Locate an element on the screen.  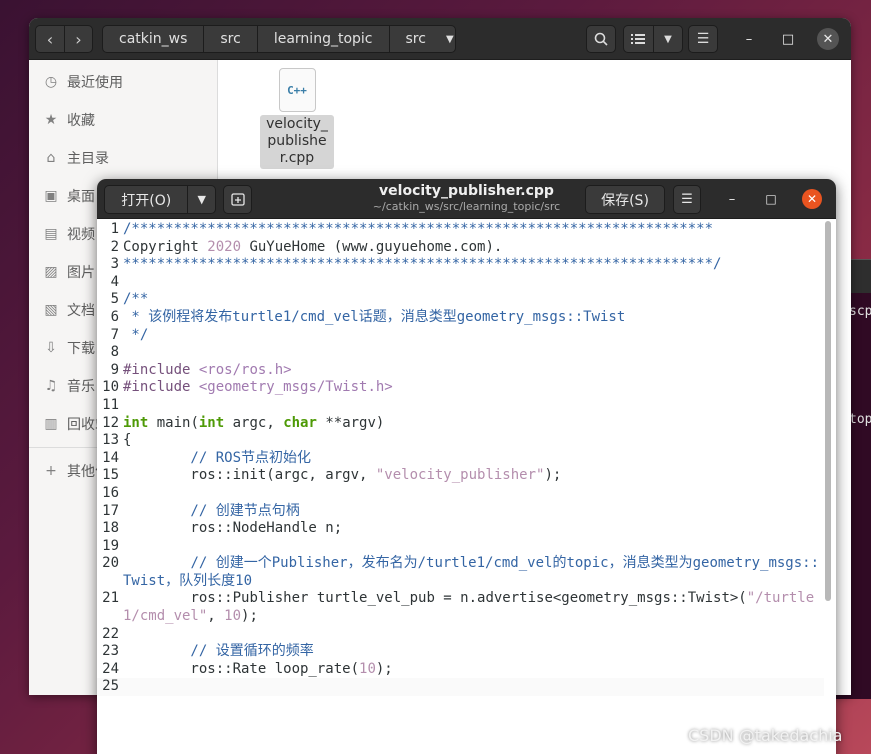
code-line: 23 // 设置循环的频率 is located at coordinates (460, 652).